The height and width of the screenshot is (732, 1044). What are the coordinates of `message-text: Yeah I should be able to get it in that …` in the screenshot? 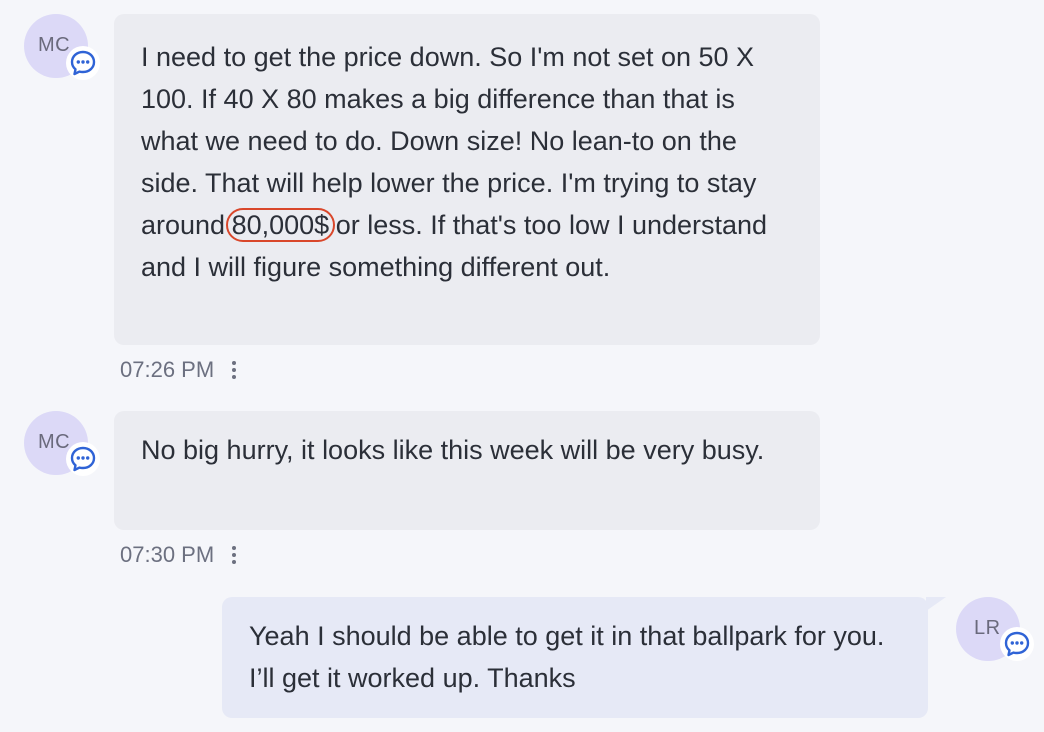 It's located at (567, 657).